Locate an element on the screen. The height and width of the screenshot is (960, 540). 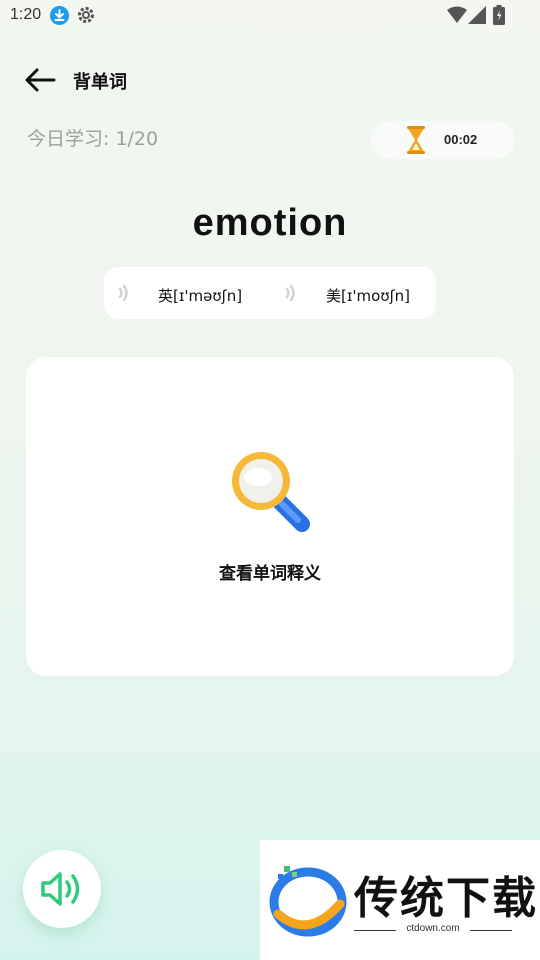
watermark-subtitle: ctdown.com is located at coordinates (433, 928).